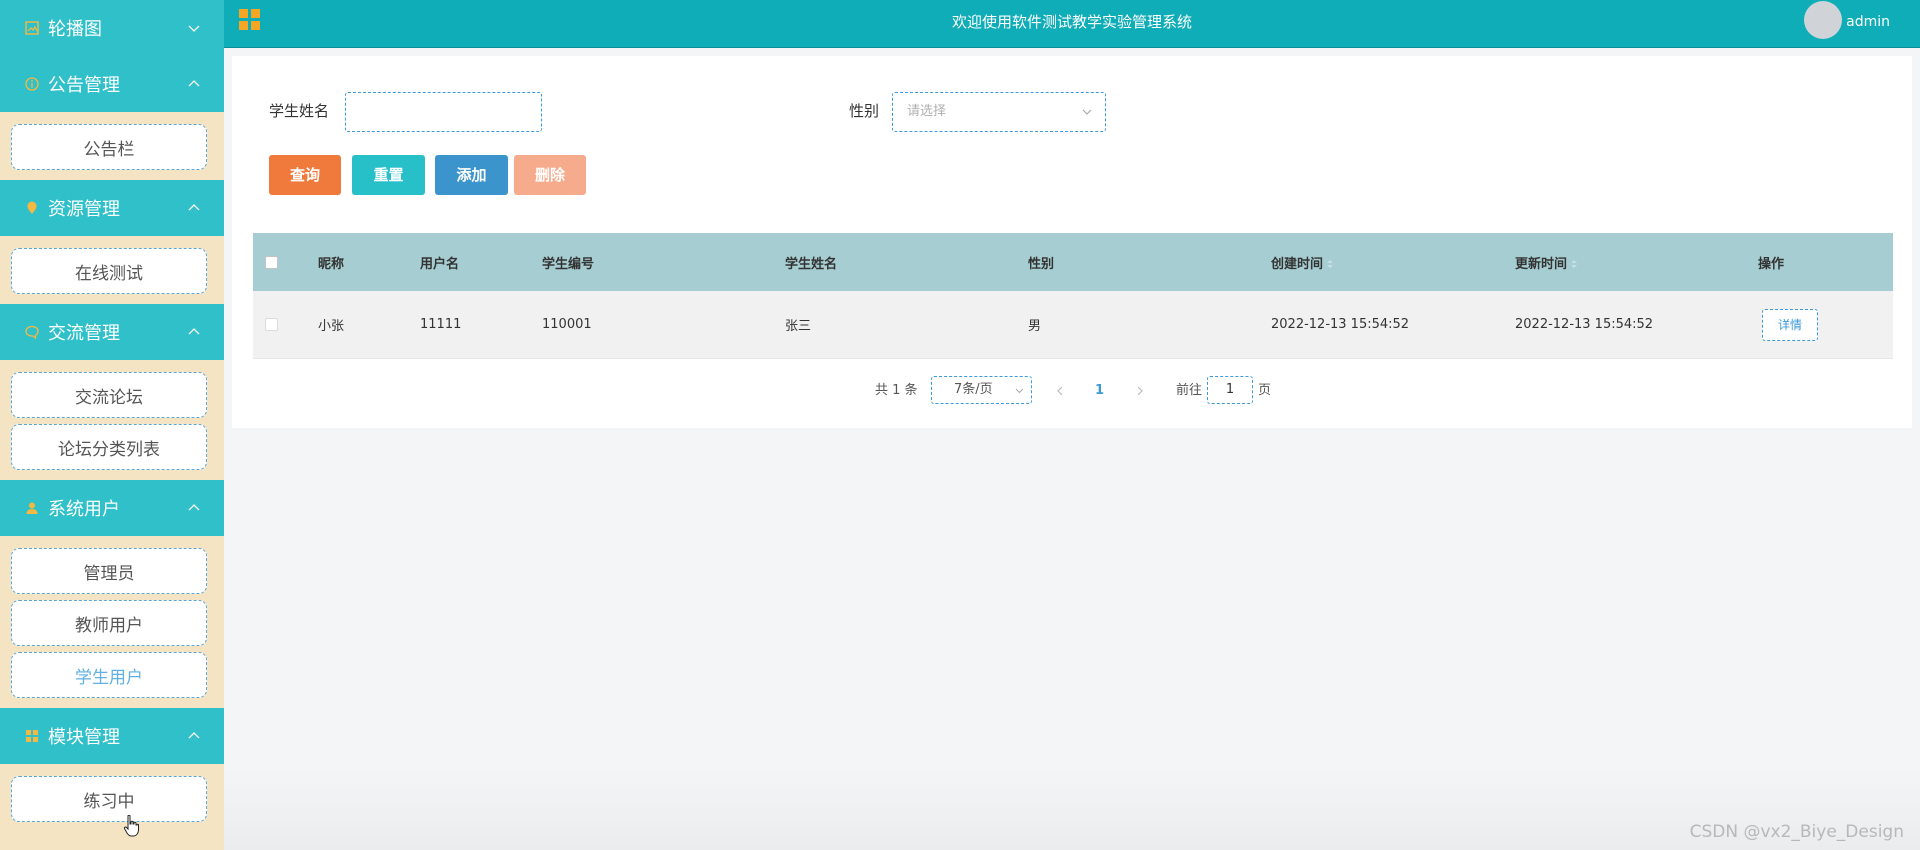 The height and width of the screenshot is (850, 1920). I want to click on col-updated-label: 更新时间, so click(1541, 264).